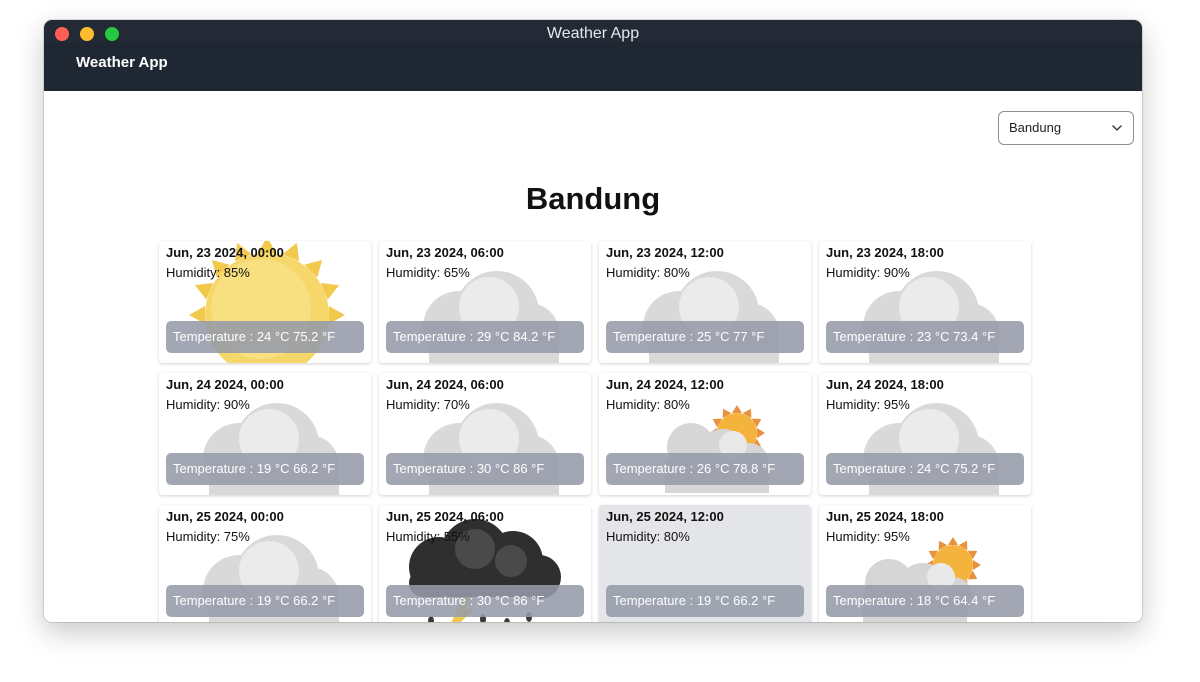 This screenshot has height=682, width=1200. What do you see at coordinates (885, 384) in the screenshot?
I see `forecast-datetime: Jun, 24 2024, 18:00` at bounding box center [885, 384].